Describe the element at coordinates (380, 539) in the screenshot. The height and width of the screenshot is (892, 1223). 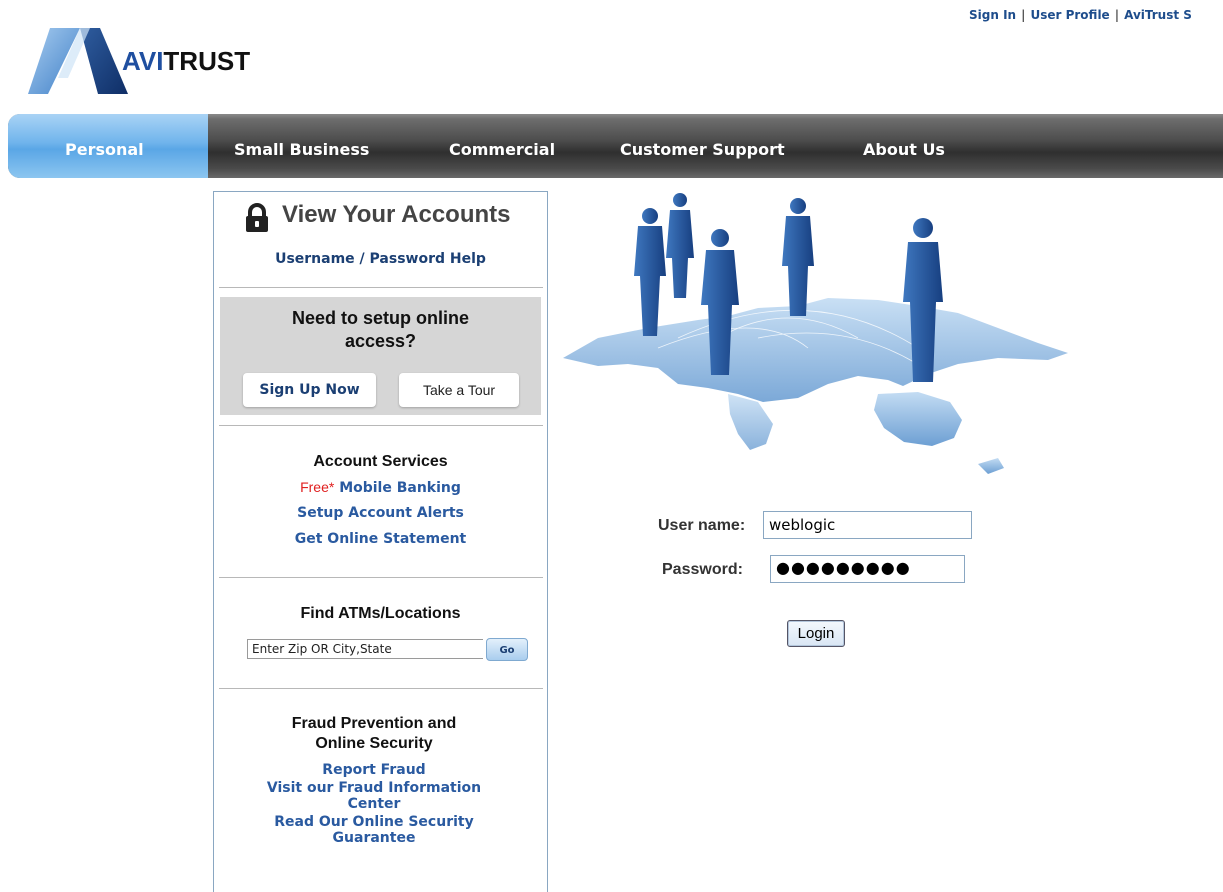
I see `online-statement-link: Get Online Statement` at that location.